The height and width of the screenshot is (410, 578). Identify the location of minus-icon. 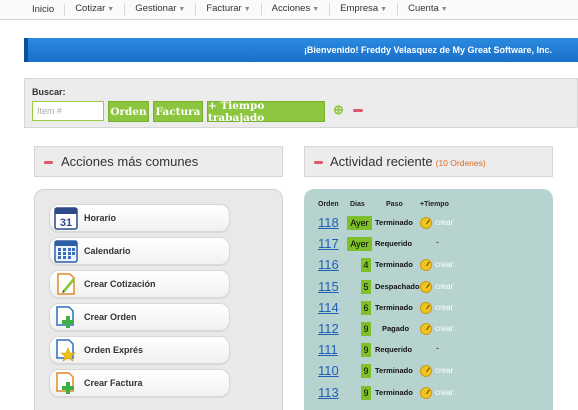
(358, 110).